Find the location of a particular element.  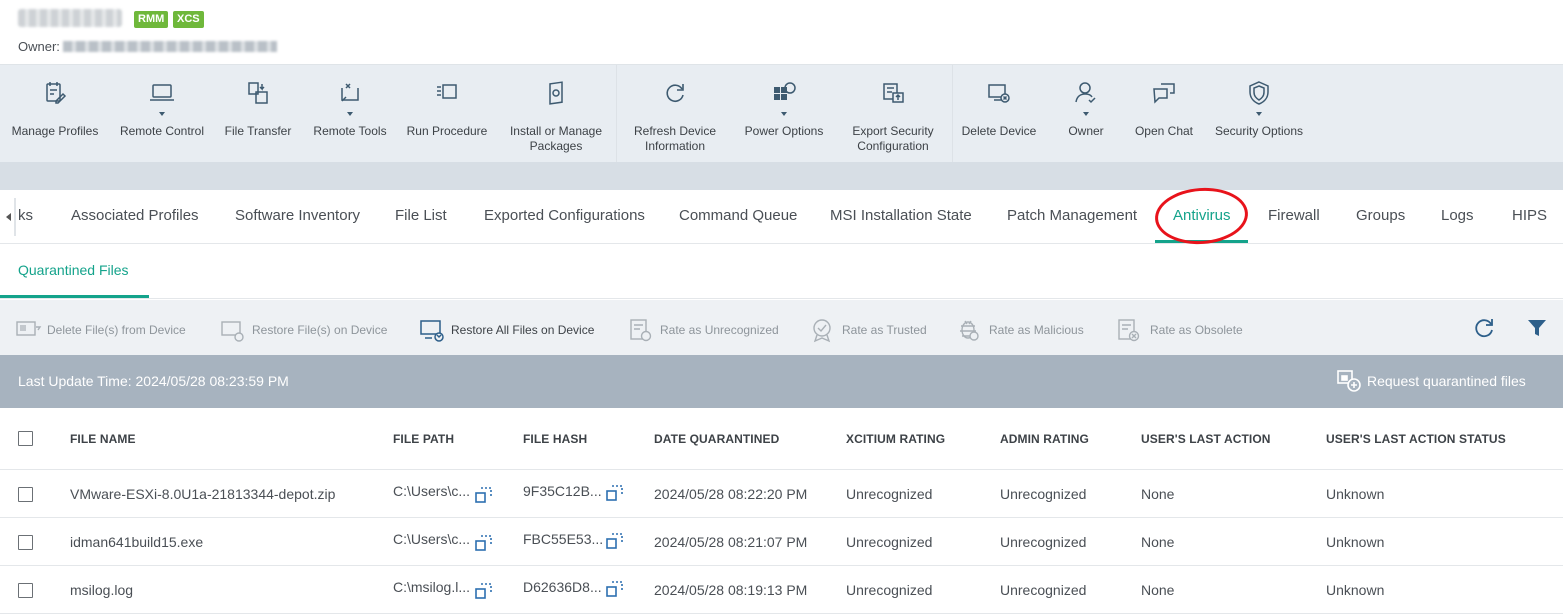

delete-device-icon is located at coordinates (999, 93).